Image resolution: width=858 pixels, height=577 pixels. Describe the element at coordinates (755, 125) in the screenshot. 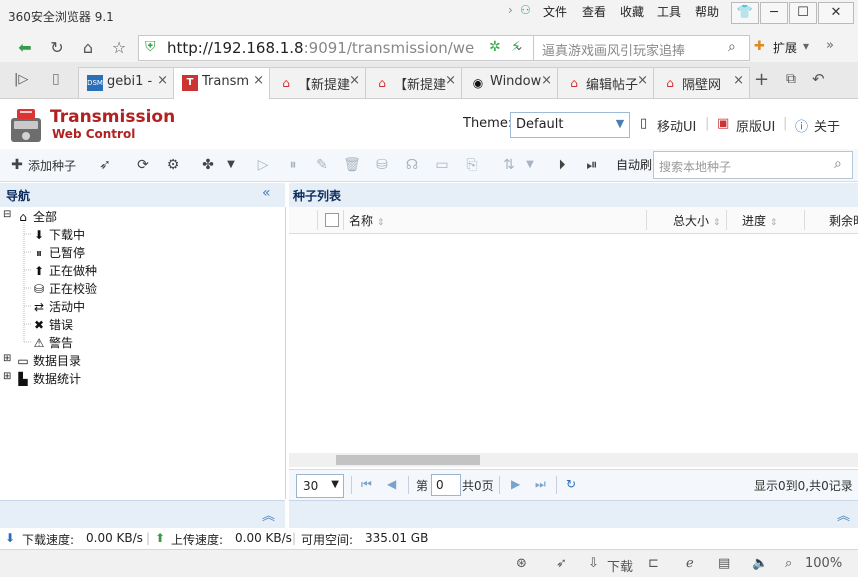

I see `original-ui-link: 原版UI` at that location.